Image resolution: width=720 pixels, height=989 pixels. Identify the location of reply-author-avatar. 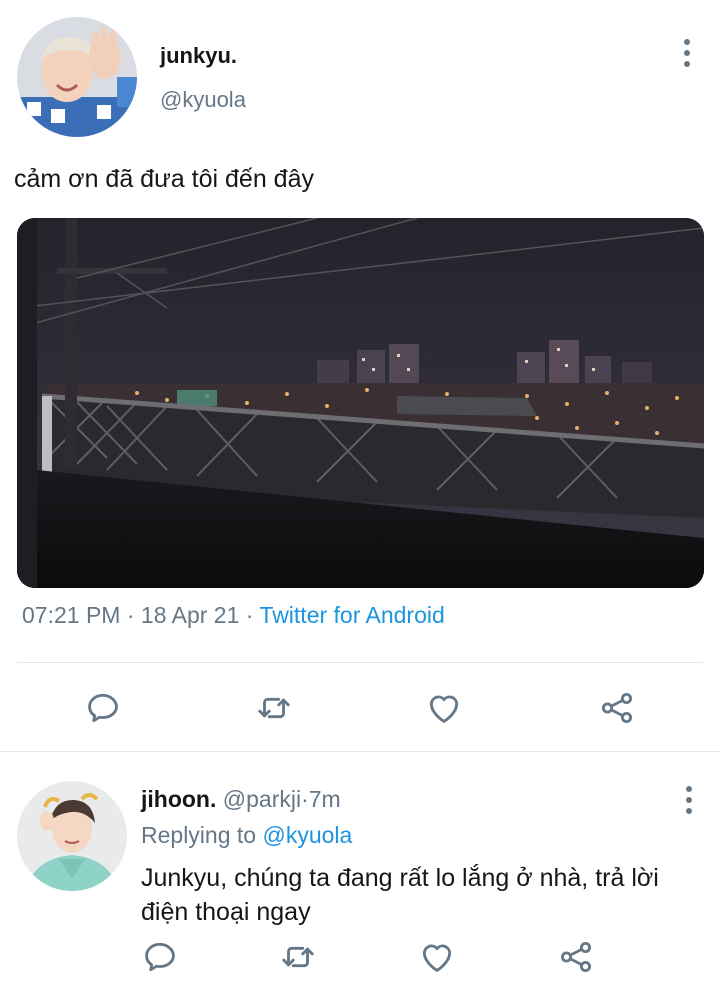
(72, 836).